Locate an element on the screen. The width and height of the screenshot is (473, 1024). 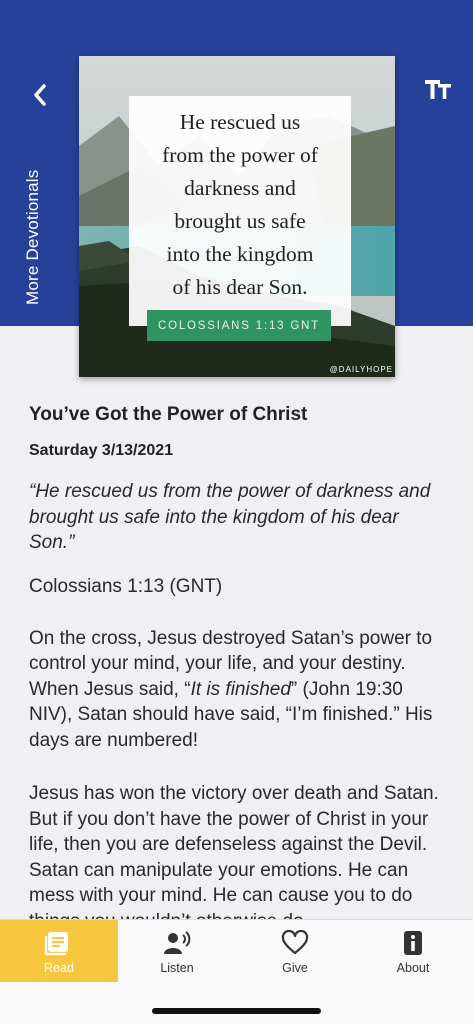
scripture-reference: Colossians 1:13 (GNT) is located at coordinates (126, 586).